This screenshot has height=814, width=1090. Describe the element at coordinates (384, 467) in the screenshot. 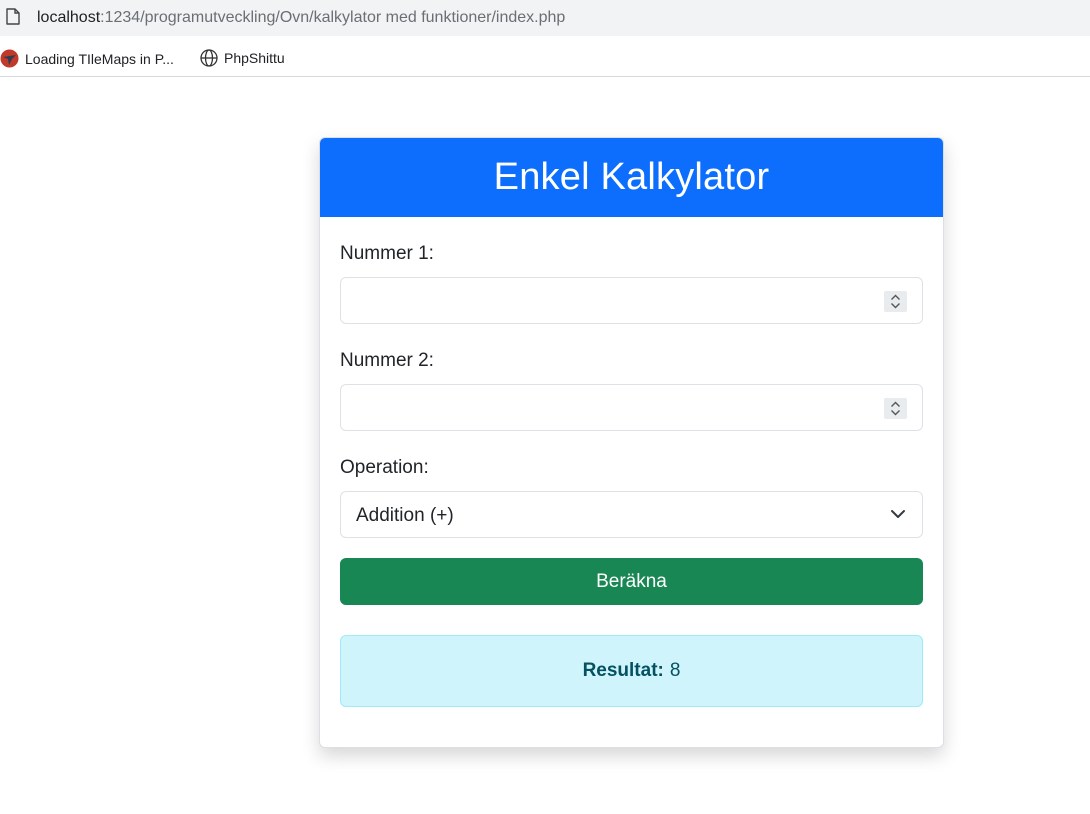

I see `operation-label: Operation:` at that location.